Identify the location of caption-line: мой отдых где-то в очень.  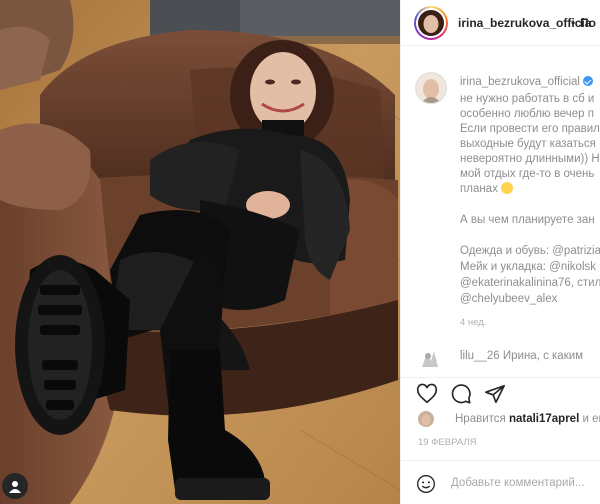
(527, 174).